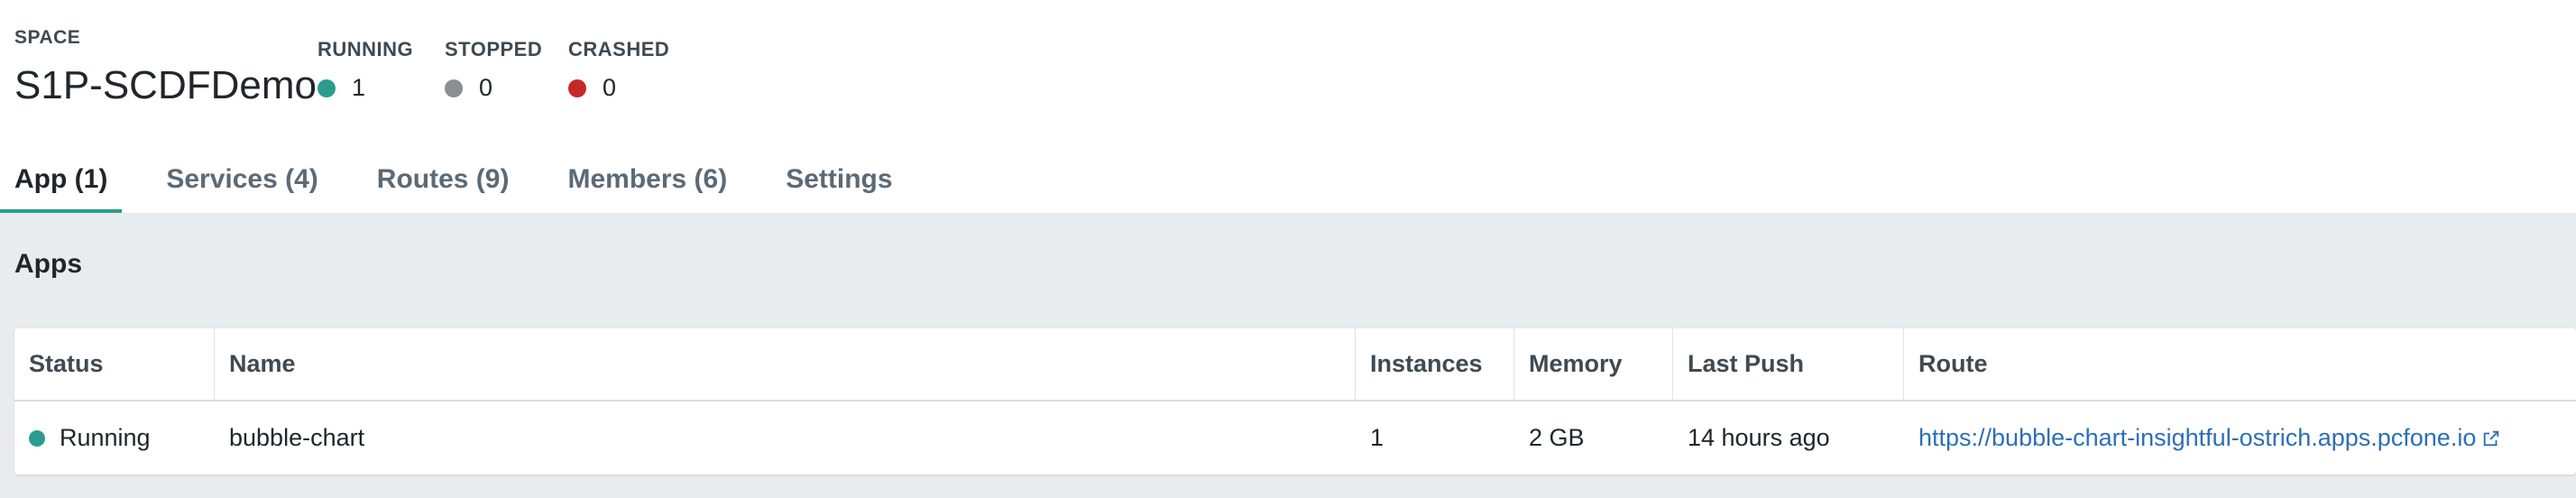 This screenshot has height=498, width=2576. What do you see at coordinates (48, 37) in the screenshot?
I see `space-label: SPACE` at bounding box center [48, 37].